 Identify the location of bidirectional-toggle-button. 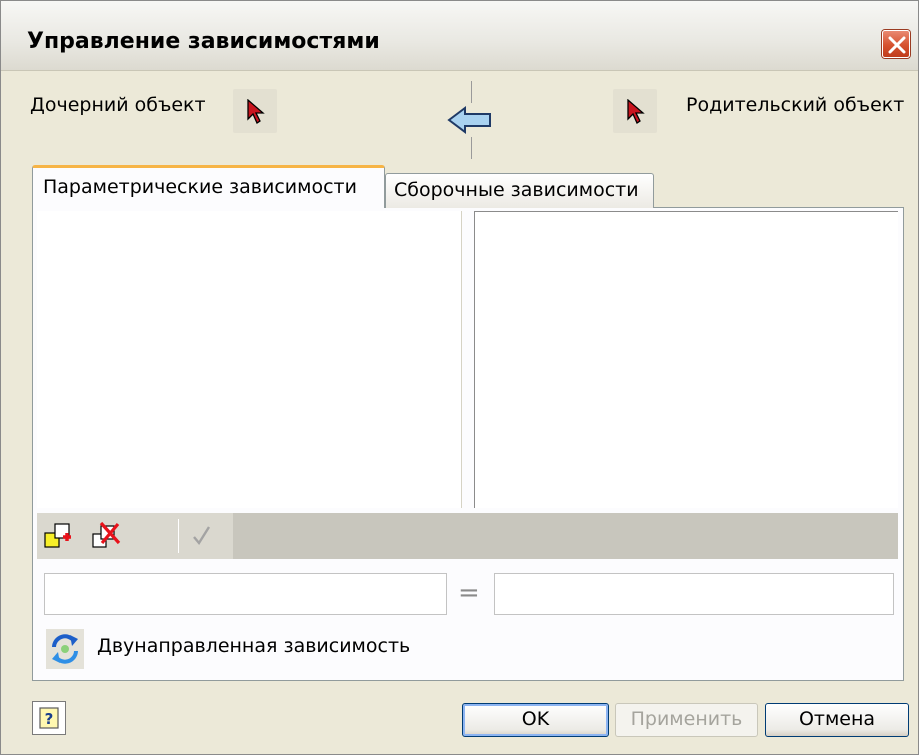
(65, 649).